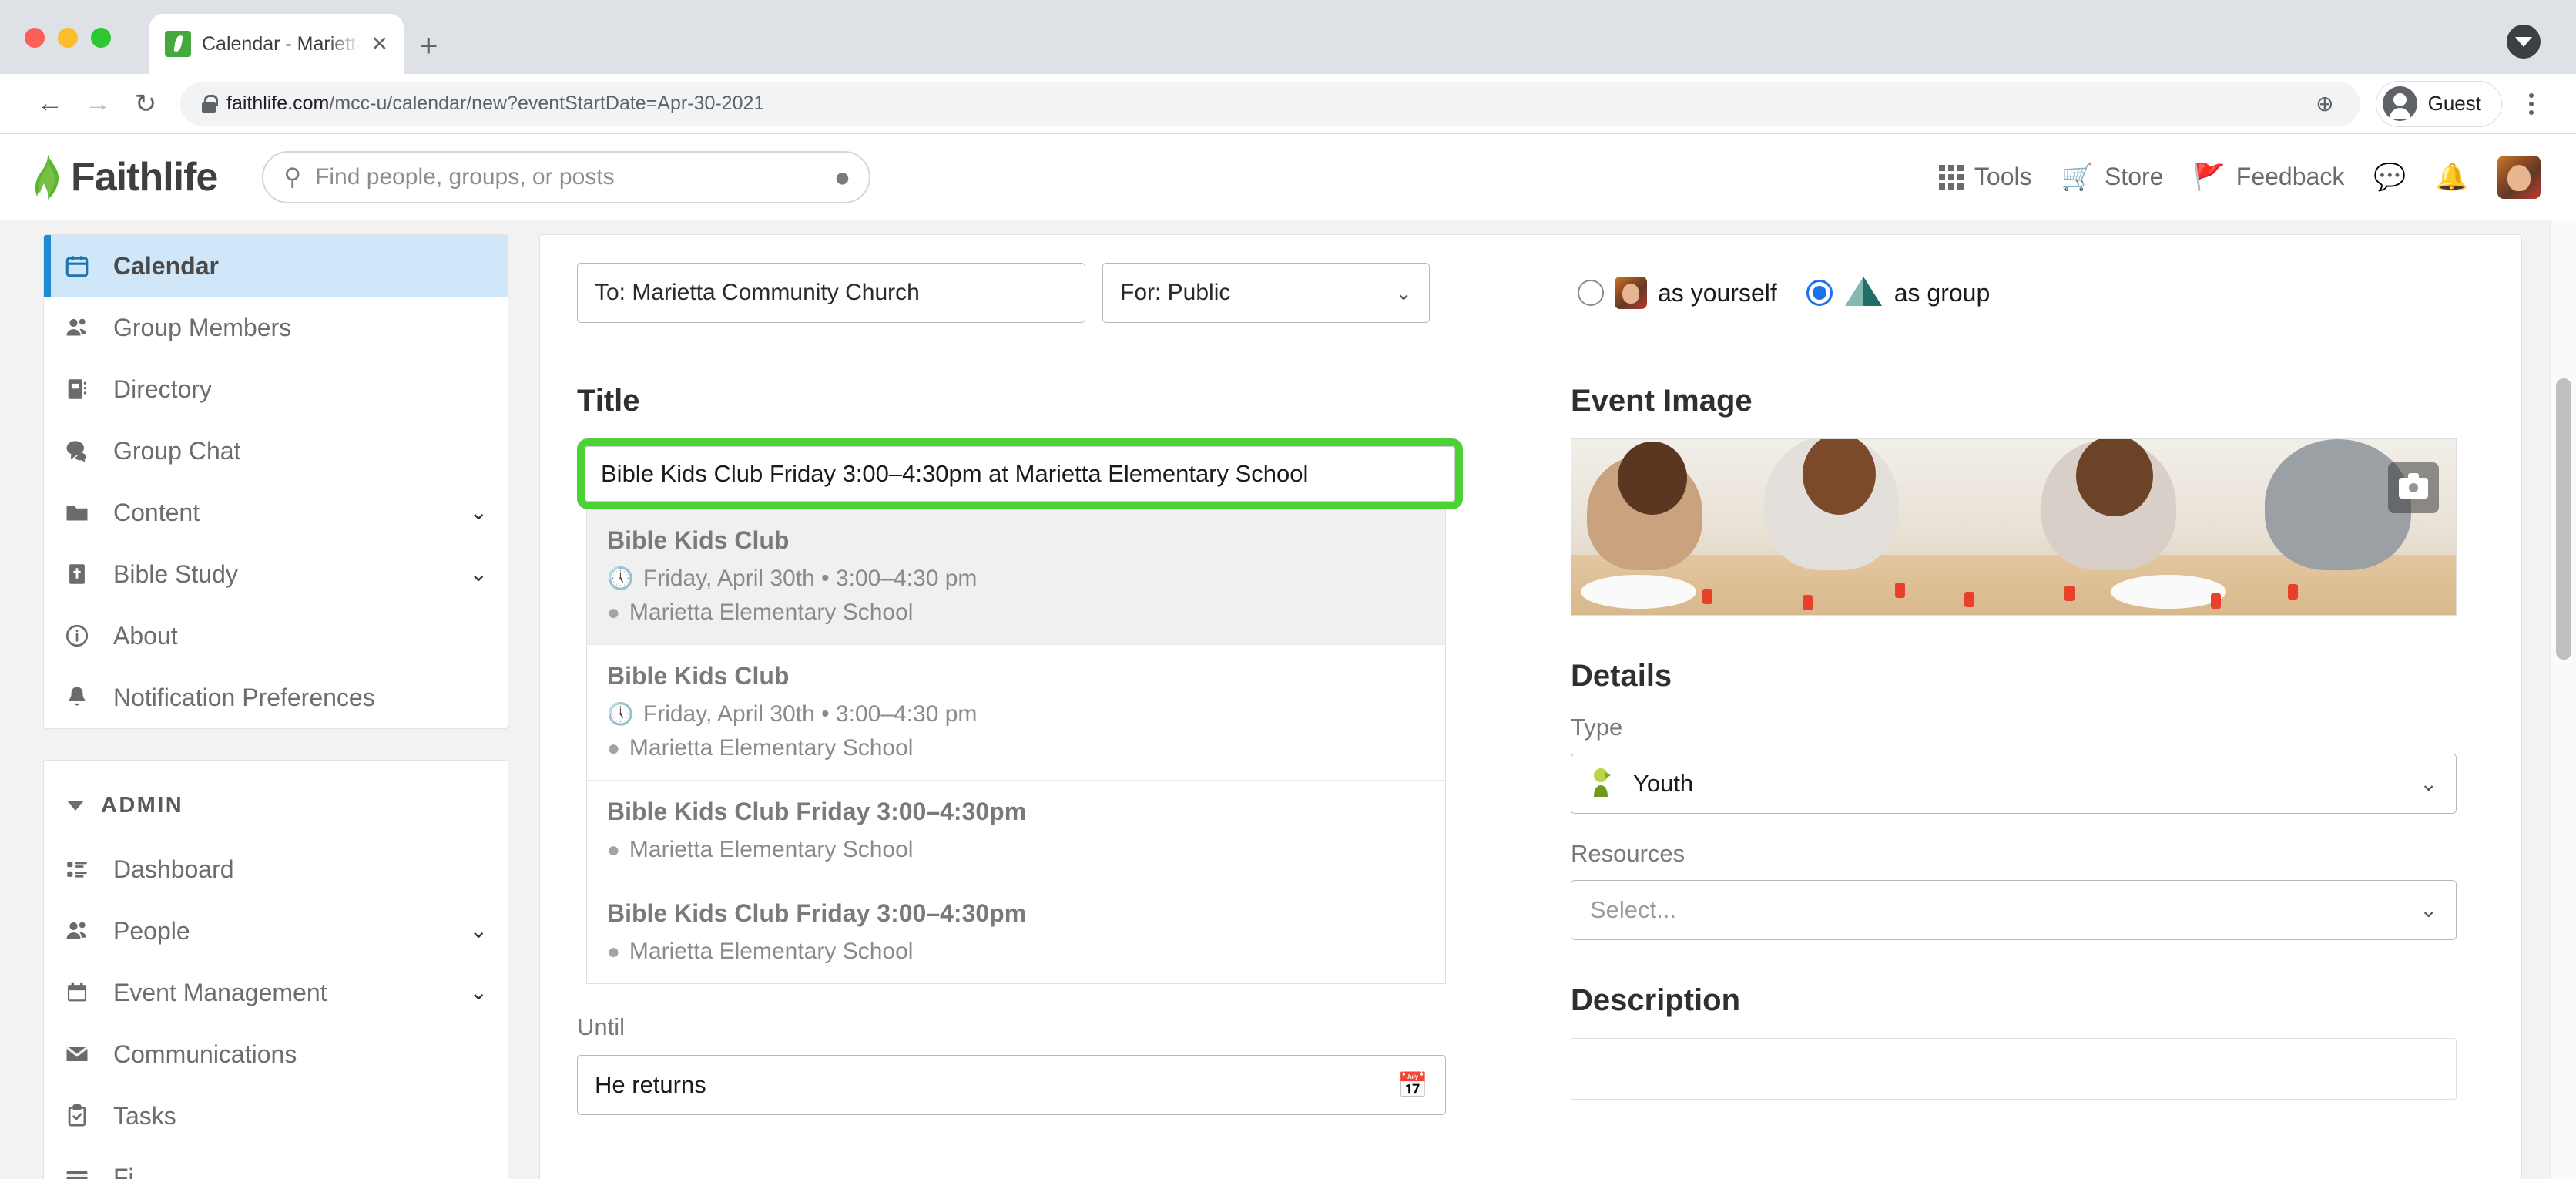  What do you see at coordinates (142, 805) in the screenshot?
I see `sidebar-admin-label: ADMIN` at bounding box center [142, 805].